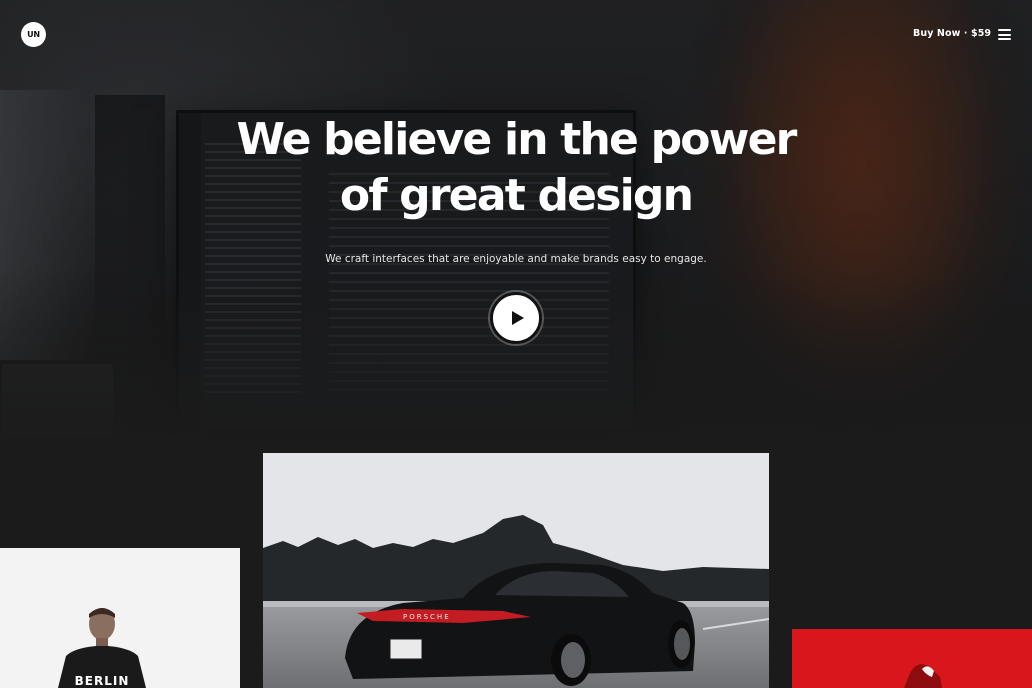 This screenshot has width=1032, height=688. Describe the element at coordinates (427, 617) in the screenshot. I see `car-brand-text: PORSCHE` at that location.